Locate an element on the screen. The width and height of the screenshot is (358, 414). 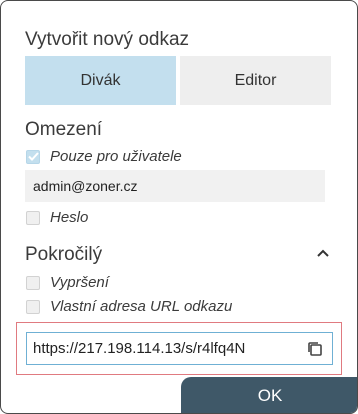
ok-button: OK is located at coordinates (269, 395).